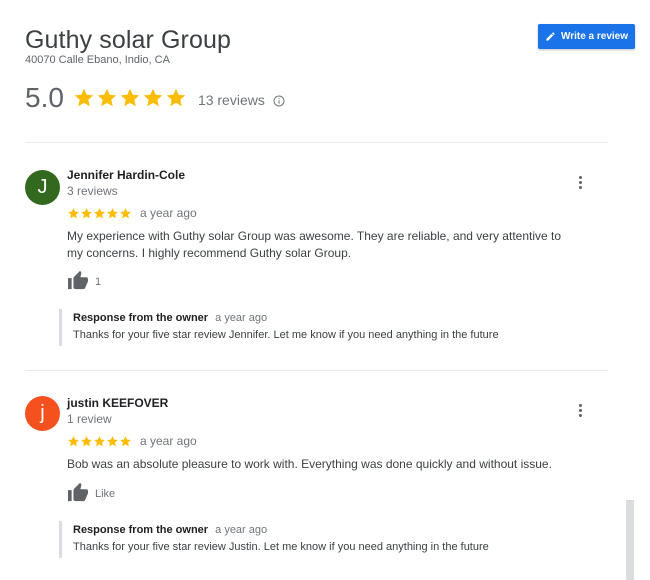 This screenshot has width=650, height=580. Describe the element at coordinates (630, 540) in the screenshot. I see `scrollbar-thumb` at that location.